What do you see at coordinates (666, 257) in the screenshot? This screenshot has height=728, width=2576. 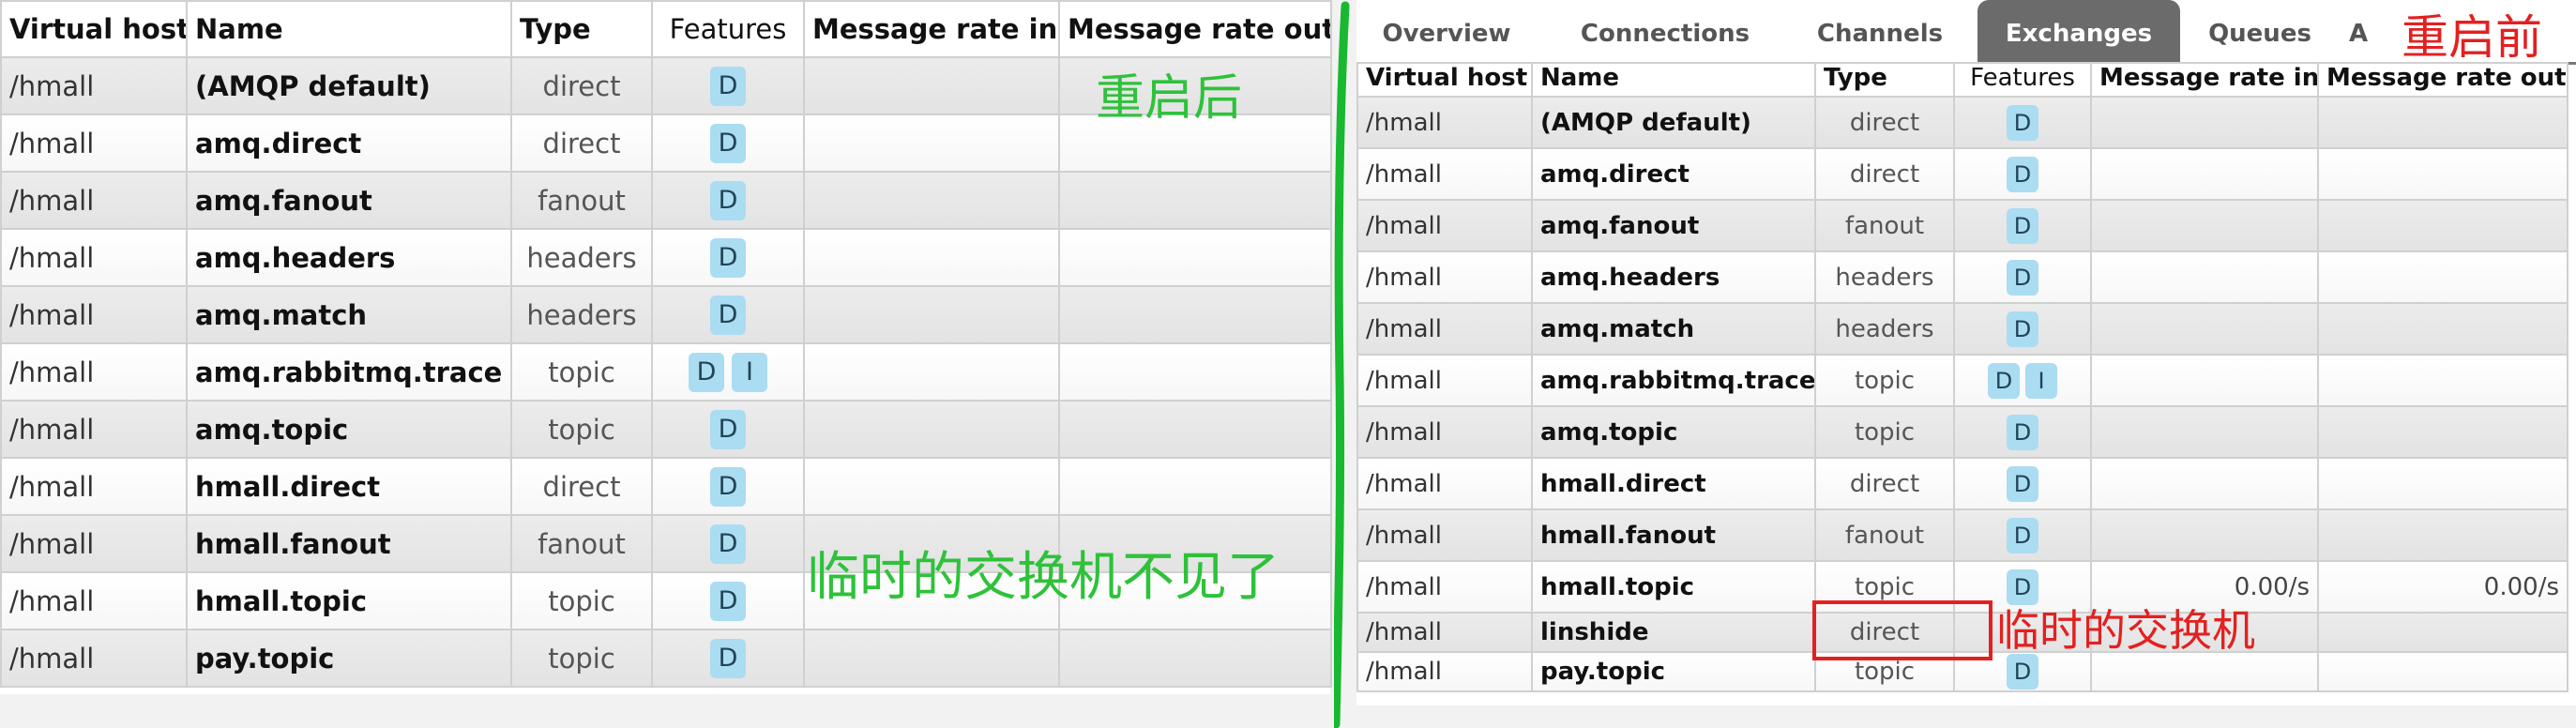 I see `table-row-amq-headers: /hmall amq.headers headers D` at bounding box center [666, 257].